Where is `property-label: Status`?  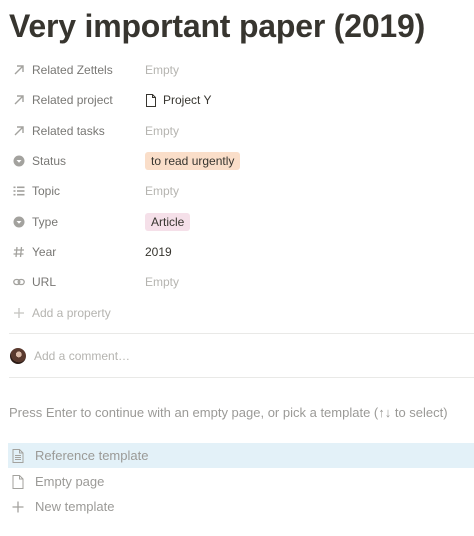 property-label: Status is located at coordinates (49, 161).